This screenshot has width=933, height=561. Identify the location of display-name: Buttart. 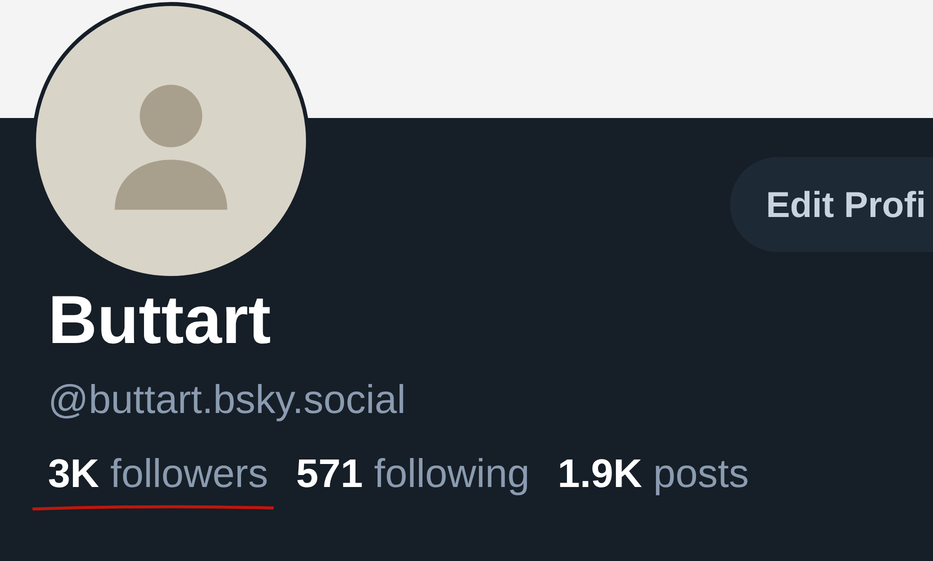
(160, 320).